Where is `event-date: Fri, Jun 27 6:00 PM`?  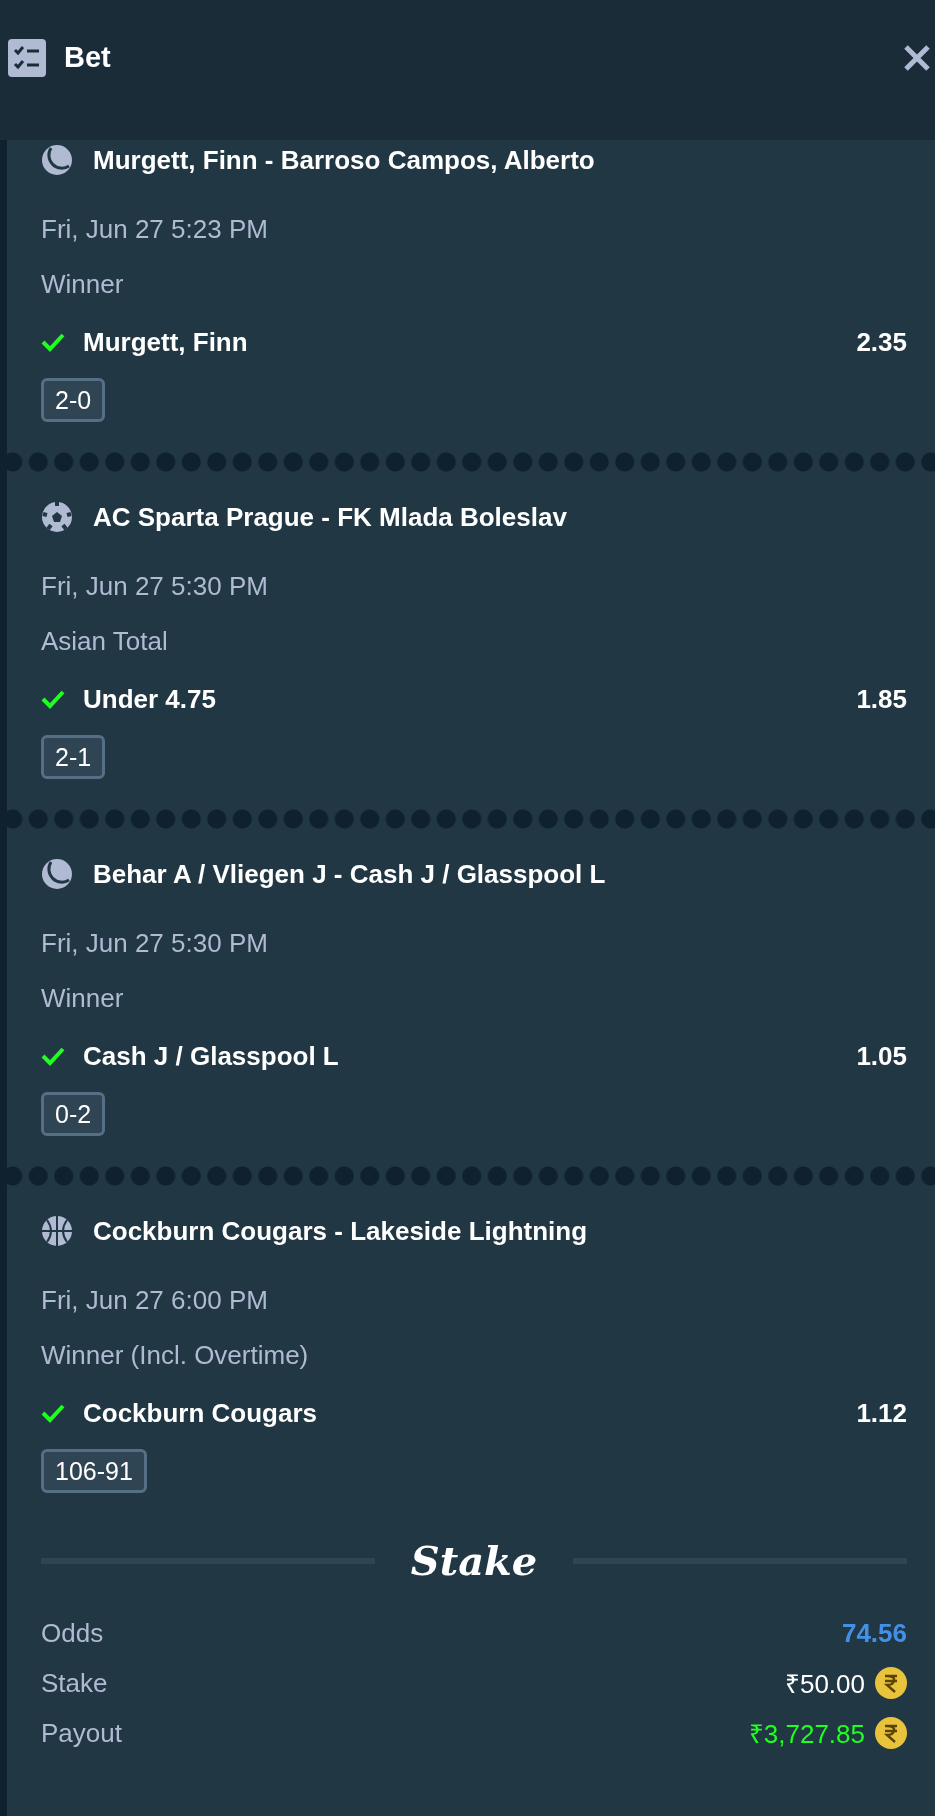
event-date: Fri, Jun 27 6:00 PM is located at coordinates (155, 1300).